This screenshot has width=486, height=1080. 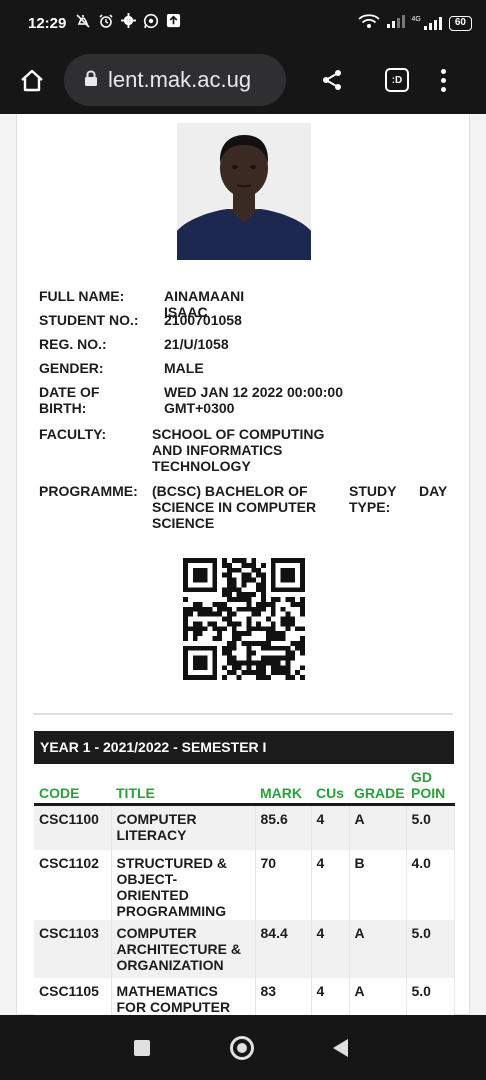 I want to click on cell-title-line: MATHEMATICS, so click(x=167, y=991).